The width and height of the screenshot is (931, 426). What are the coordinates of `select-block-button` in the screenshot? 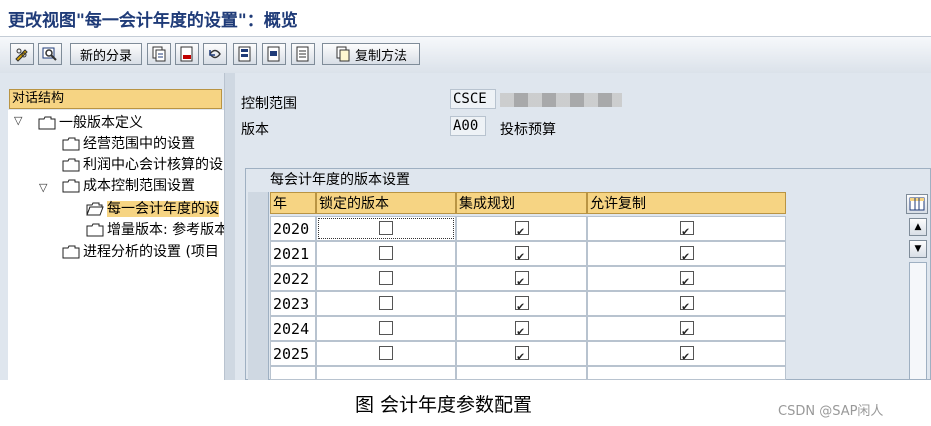 It's located at (274, 54).